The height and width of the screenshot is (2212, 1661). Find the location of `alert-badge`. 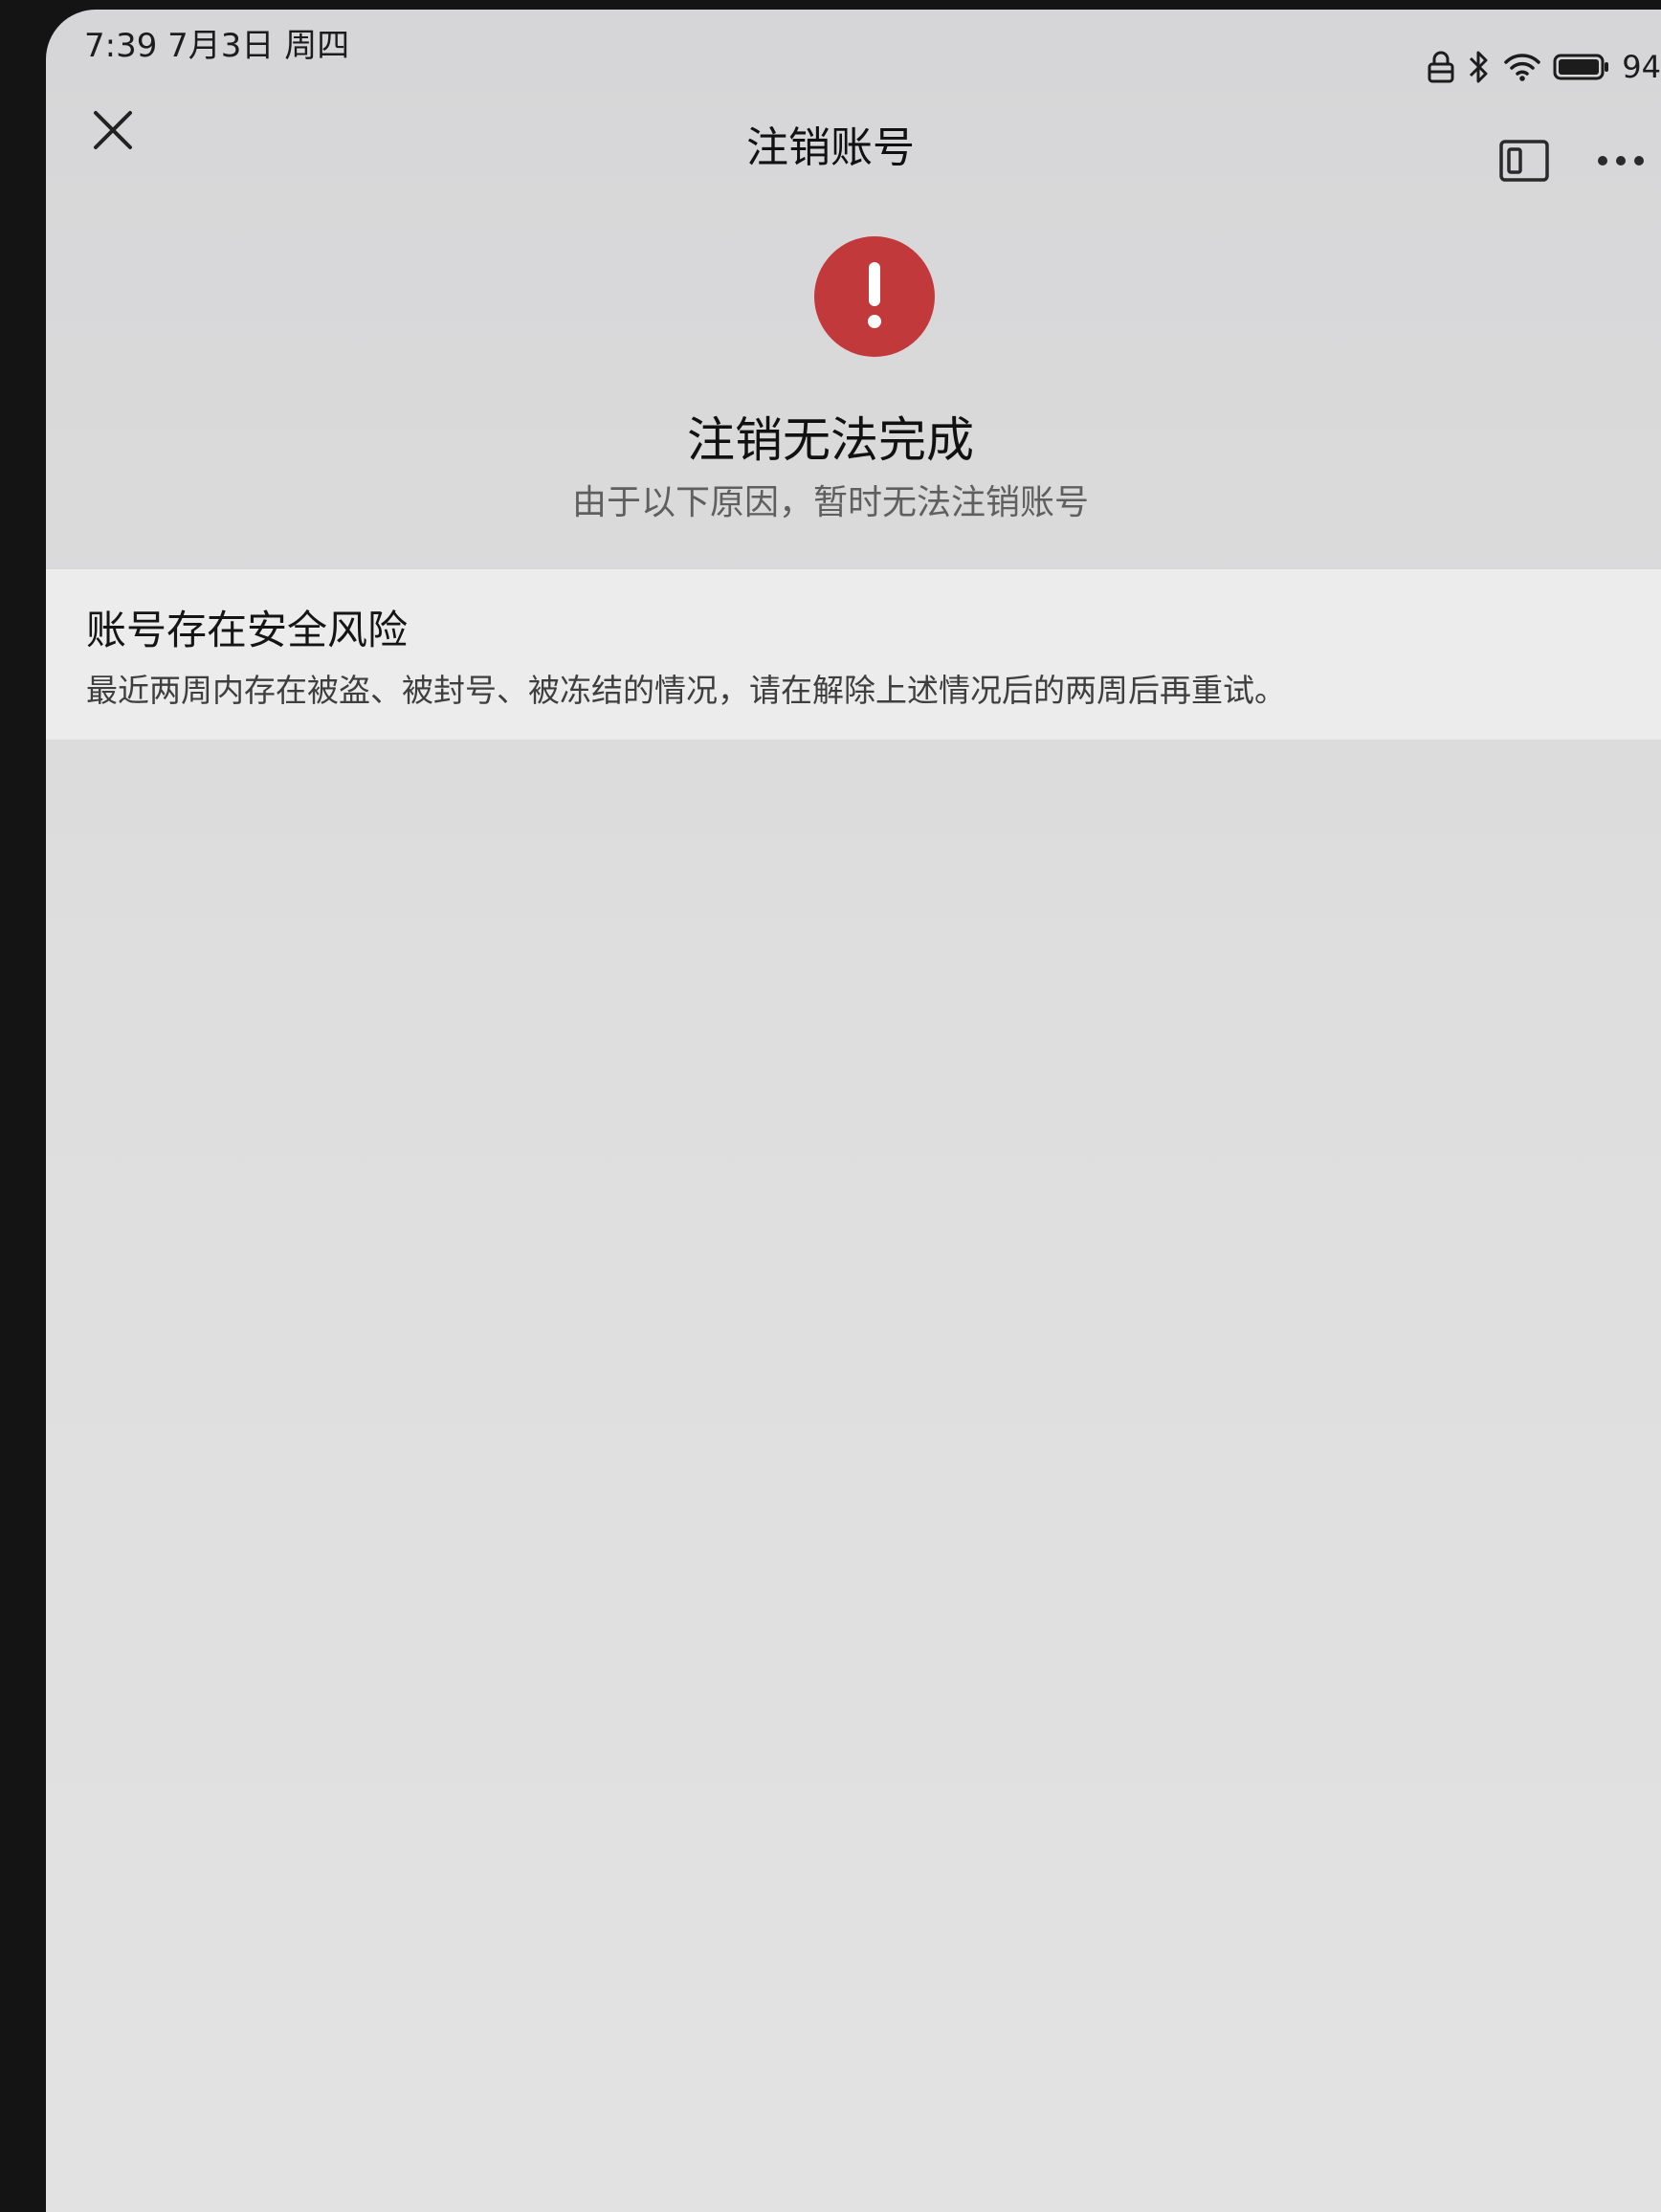

alert-badge is located at coordinates (875, 296).